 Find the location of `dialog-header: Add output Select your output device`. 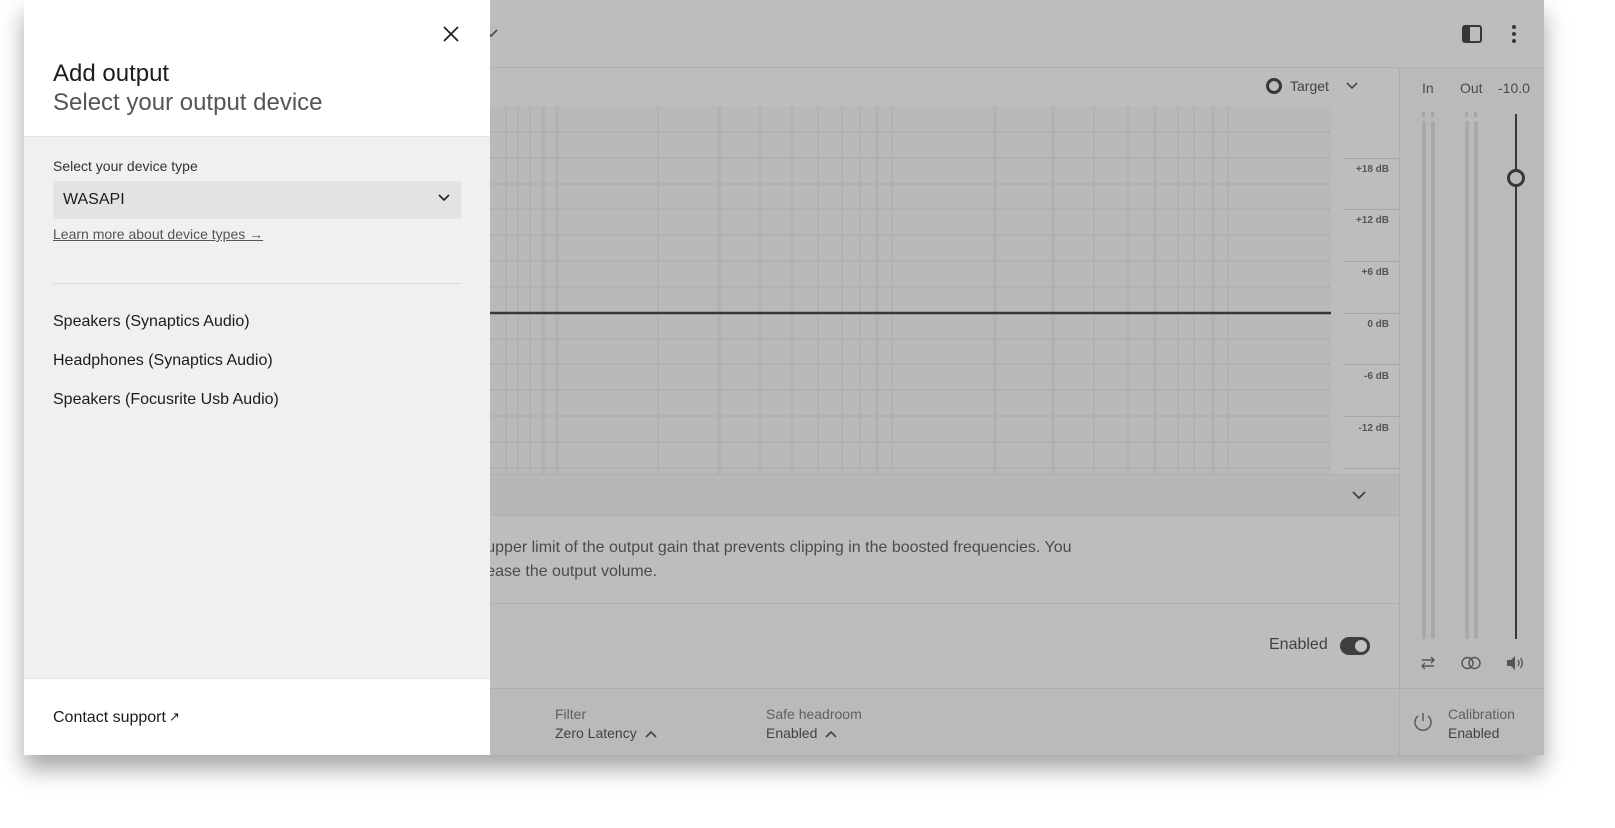

dialog-header: Add output Select your output device is located at coordinates (257, 68).